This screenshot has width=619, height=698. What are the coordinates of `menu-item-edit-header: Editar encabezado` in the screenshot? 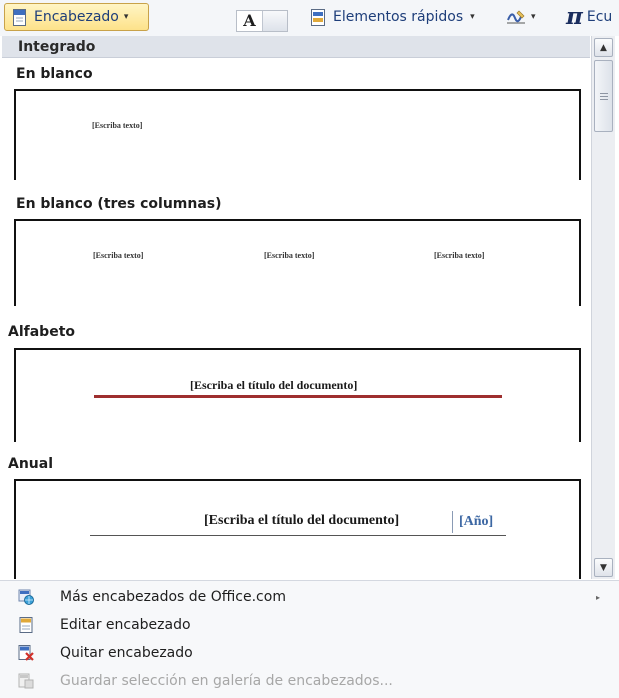 It's located at (309, 625).